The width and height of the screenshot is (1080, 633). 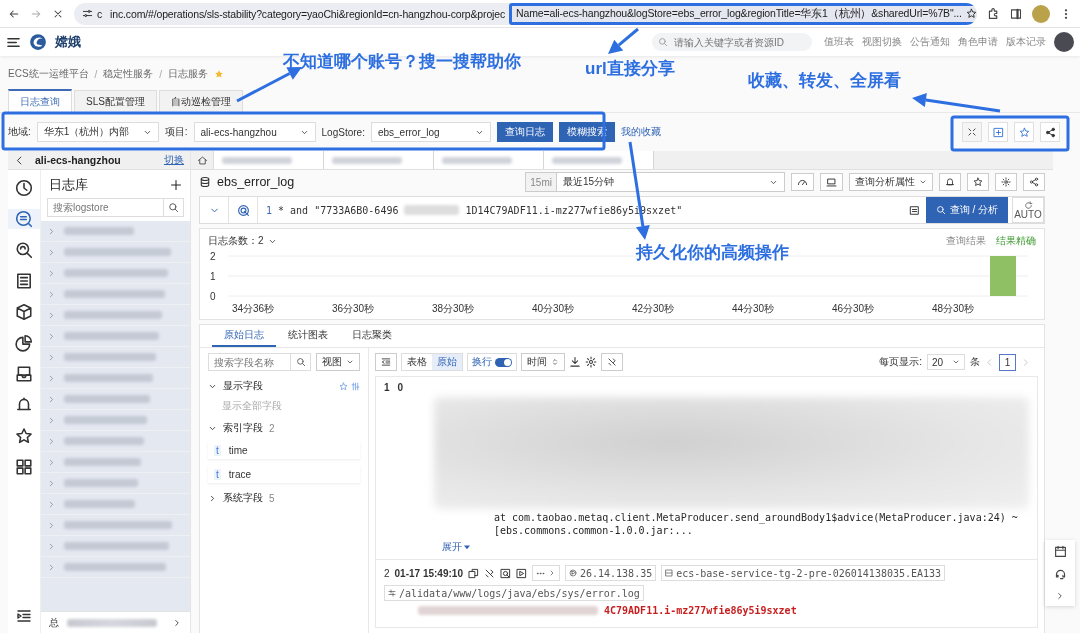 I want to click on inspect-icon, so click(x=505, y=573).